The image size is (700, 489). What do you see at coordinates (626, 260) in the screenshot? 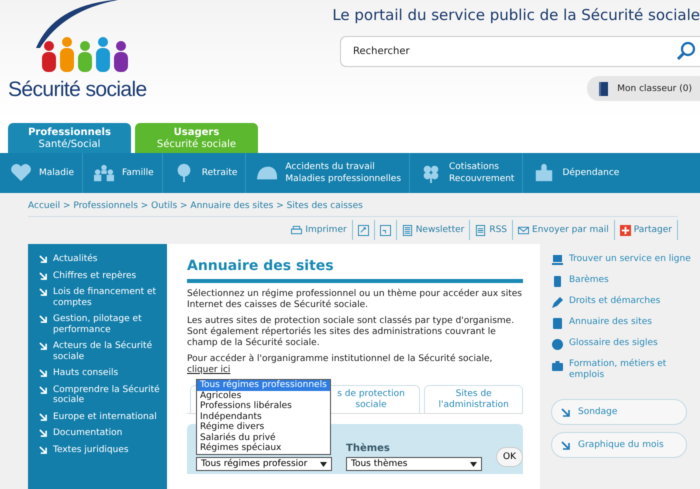
I see `service-link: Trouver un service en ligne` at bounding box center [626, 260].